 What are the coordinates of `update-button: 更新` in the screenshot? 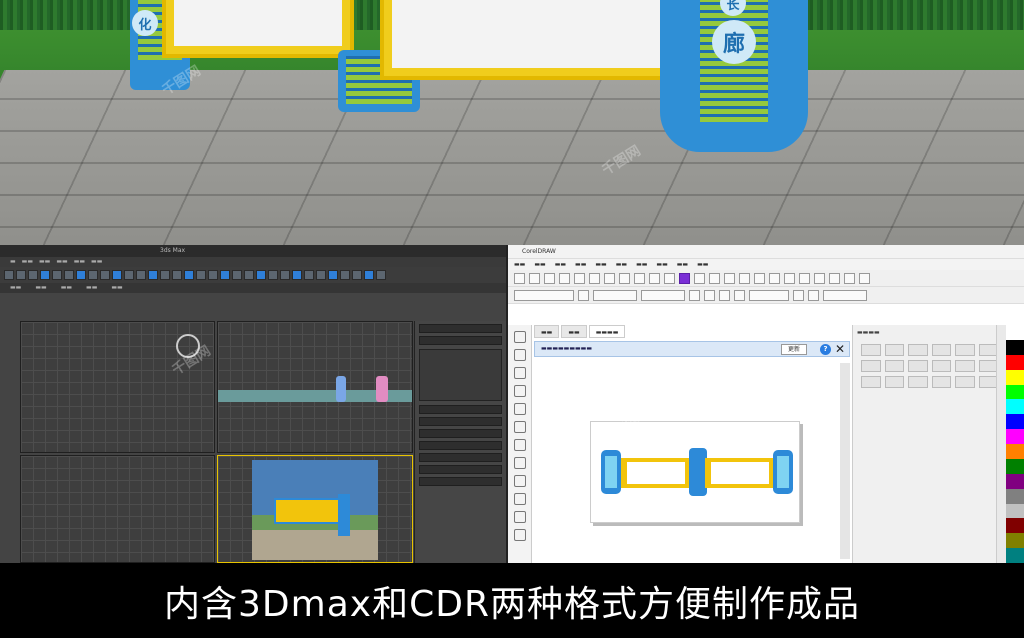 It's located at (794, 349).